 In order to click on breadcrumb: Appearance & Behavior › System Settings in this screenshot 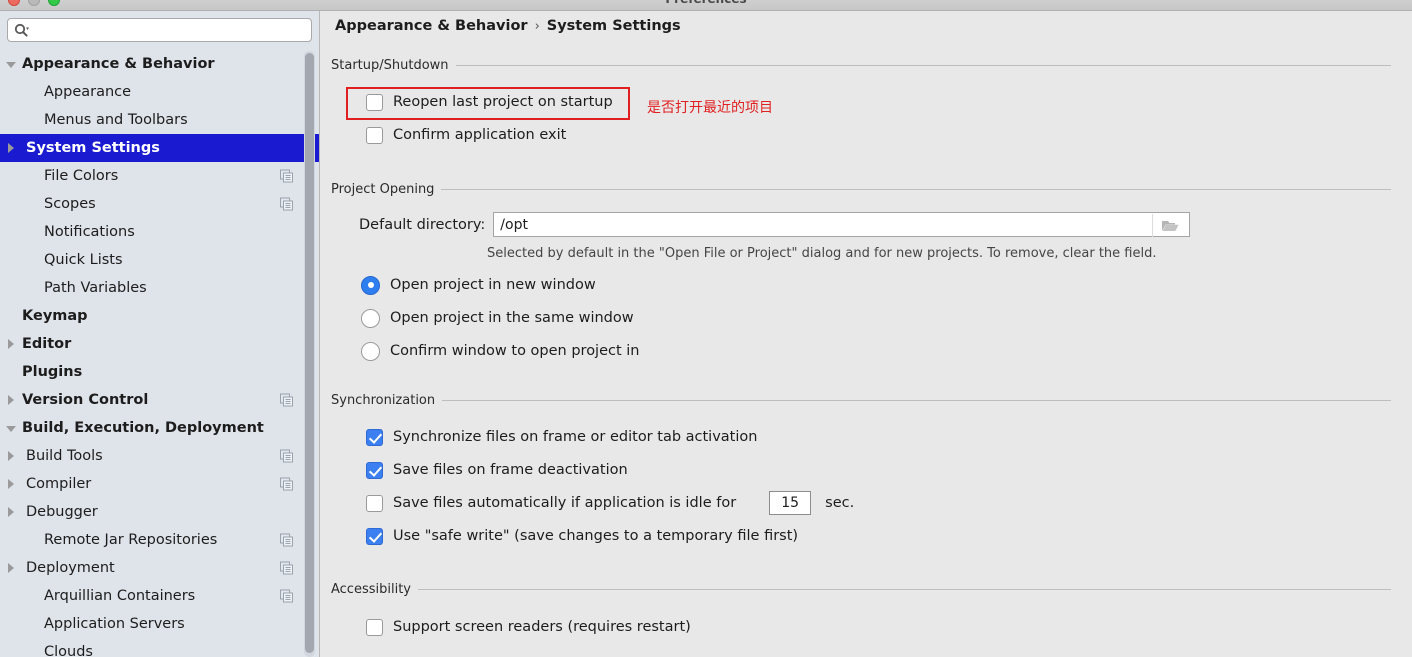, I will do `click(508, 26)`.